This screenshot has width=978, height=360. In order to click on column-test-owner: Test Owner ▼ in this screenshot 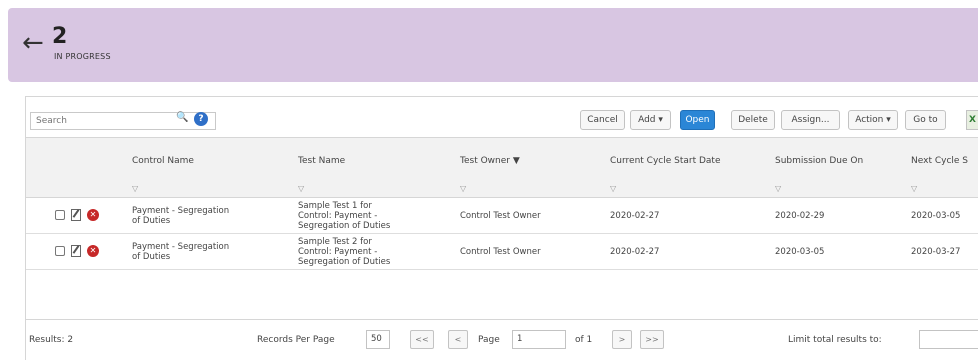, I will do `click(490, 161)`.